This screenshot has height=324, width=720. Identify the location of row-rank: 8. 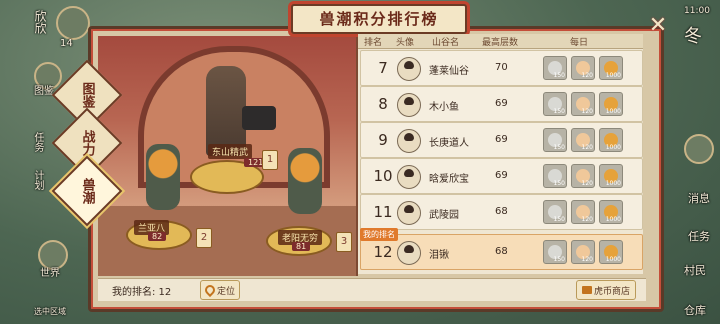
(383, 104).